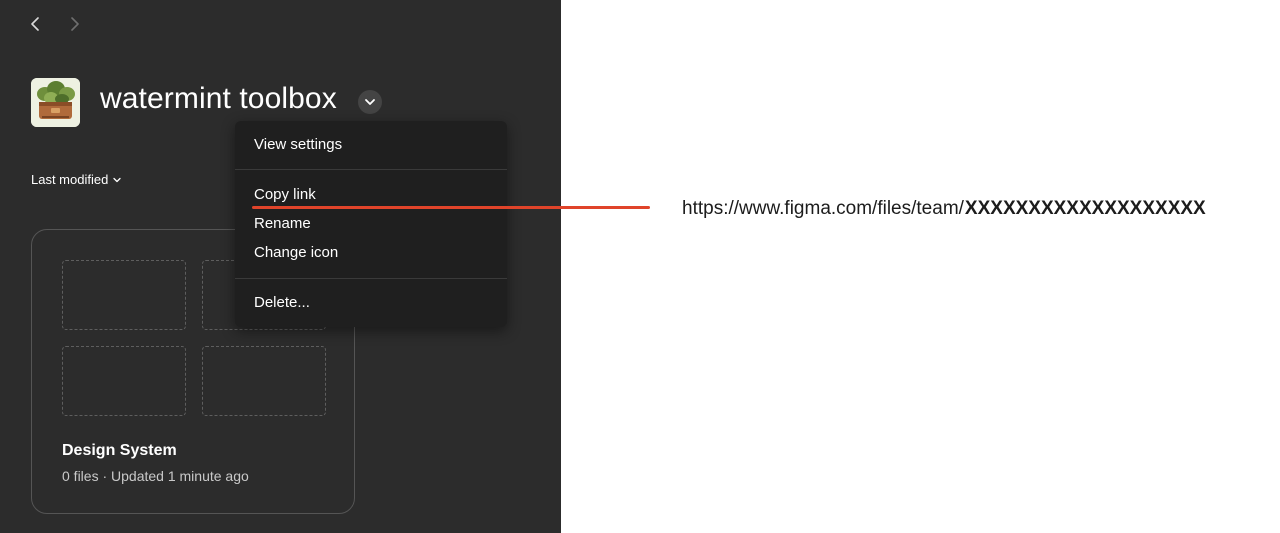 This screenshot has width=1280, height=533. What do you see at coordinates (155, 476) in the screenshot?
I see `project-meta: 0 files · Updated 1 minute ago` at bounding box center [155, 476].